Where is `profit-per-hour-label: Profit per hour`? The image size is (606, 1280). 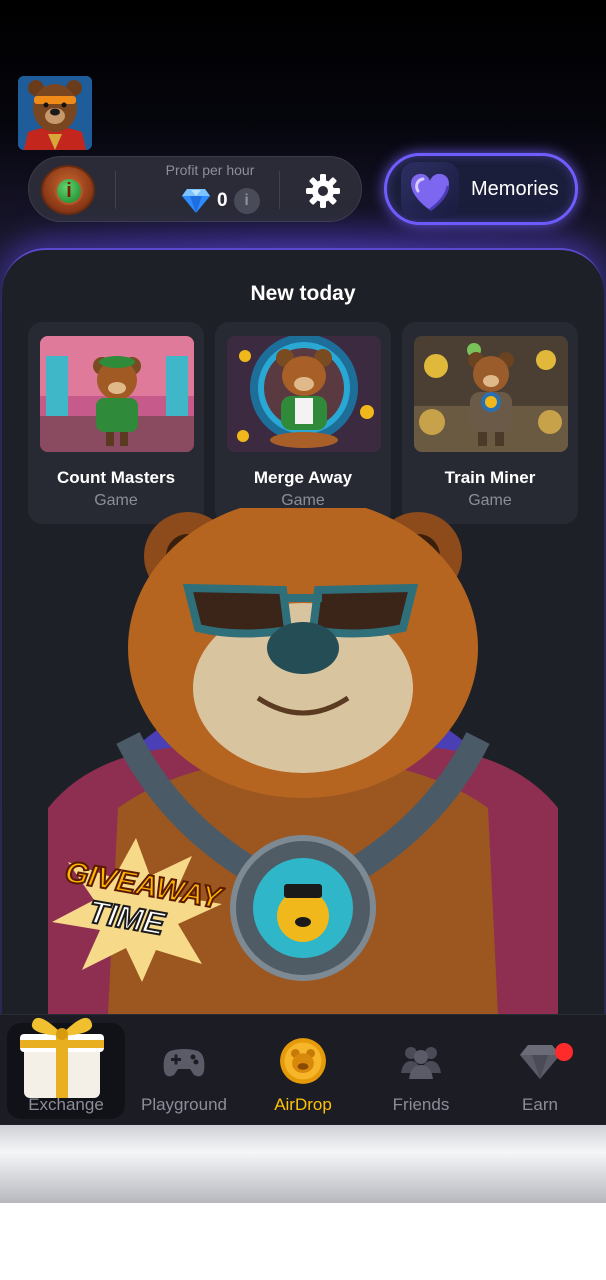 profit-per-hour-label: Profit per hour is located at coordinates (210, 170).